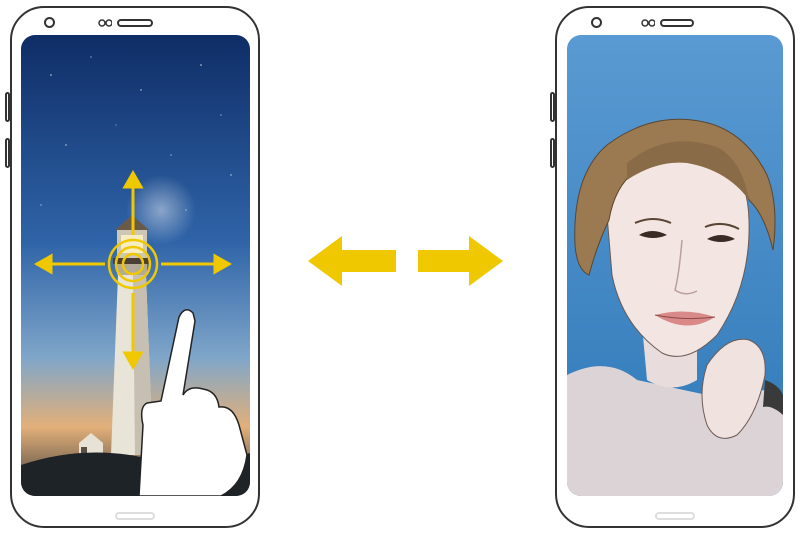 Image resolution: width=802 pixels, height=534 pixels. I want to click on switch-arrows, so click(405, 261).